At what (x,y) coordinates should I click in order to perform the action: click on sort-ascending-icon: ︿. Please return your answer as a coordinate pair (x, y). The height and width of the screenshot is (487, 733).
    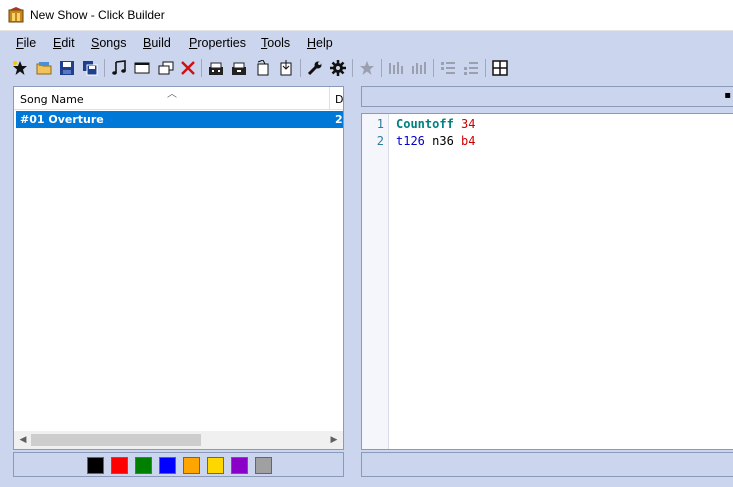
    Looking at the image, I should click on (172, 94).